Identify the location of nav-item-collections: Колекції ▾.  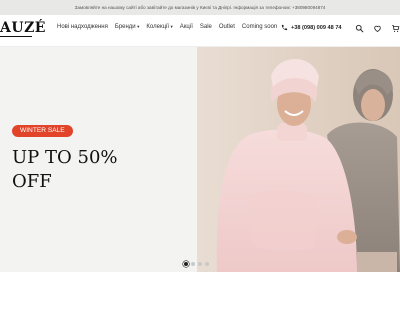
(159, 27).